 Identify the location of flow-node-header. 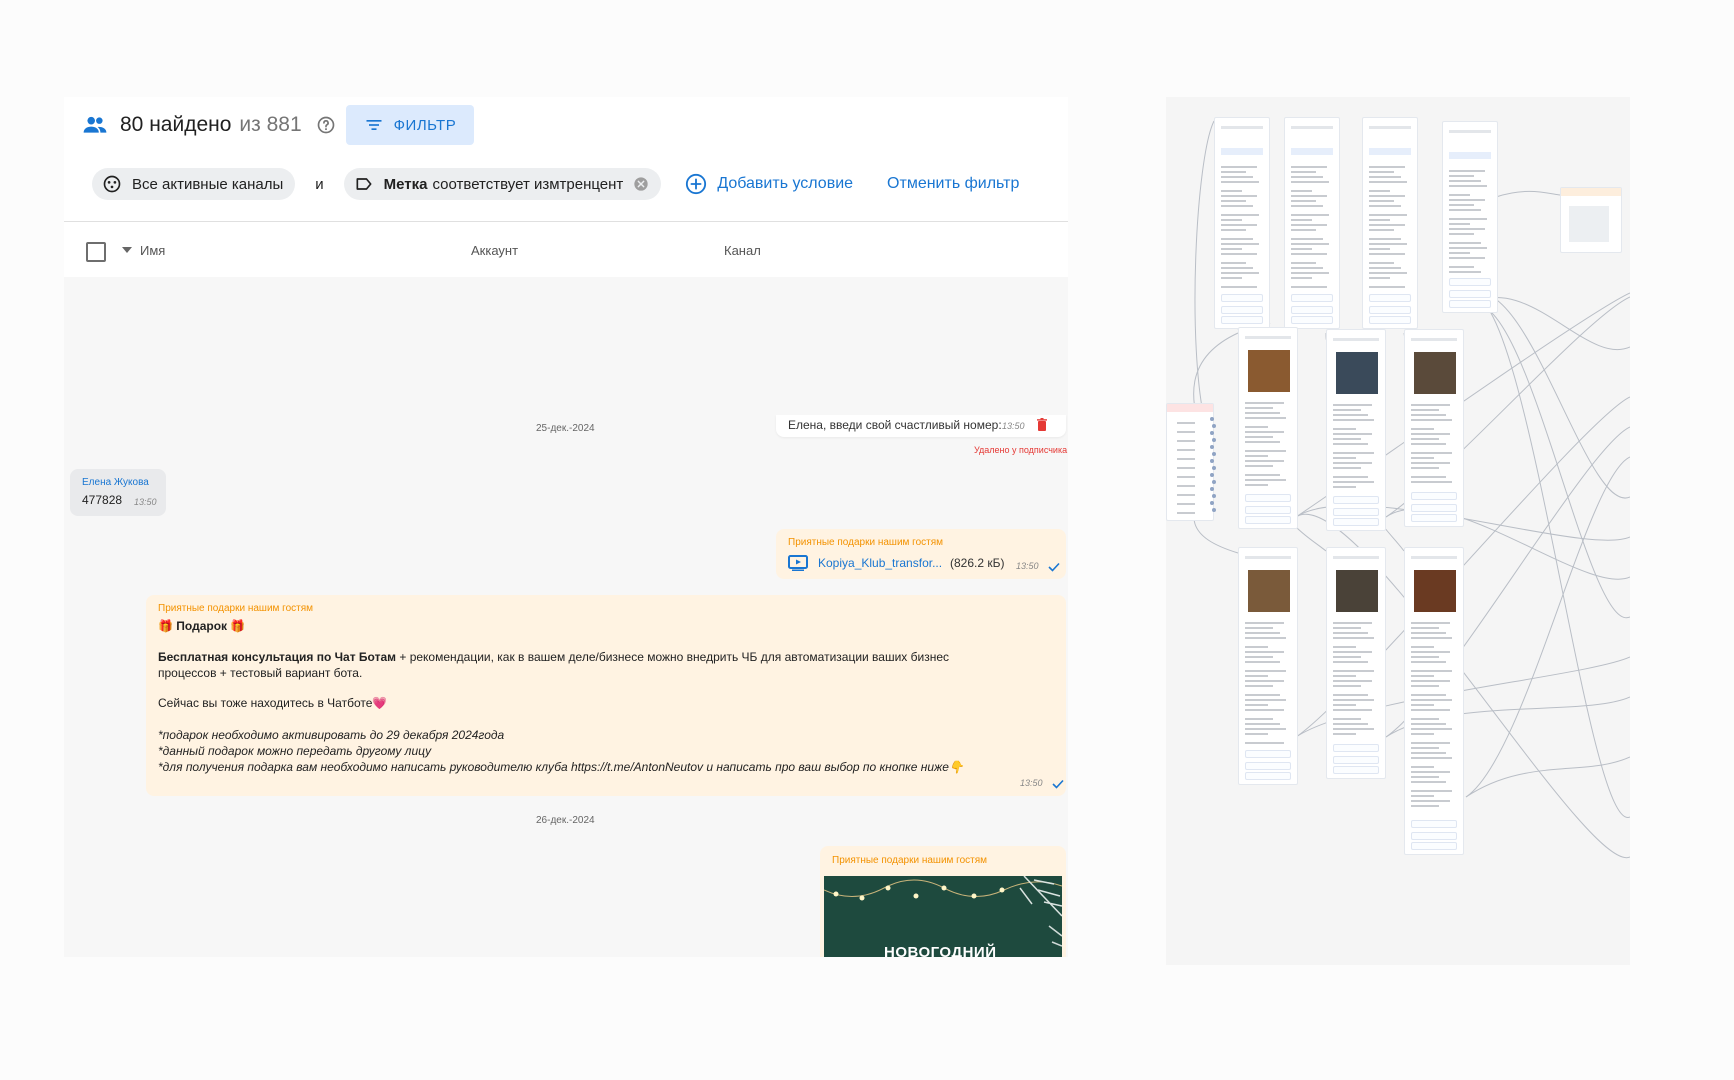
(1591, 192).